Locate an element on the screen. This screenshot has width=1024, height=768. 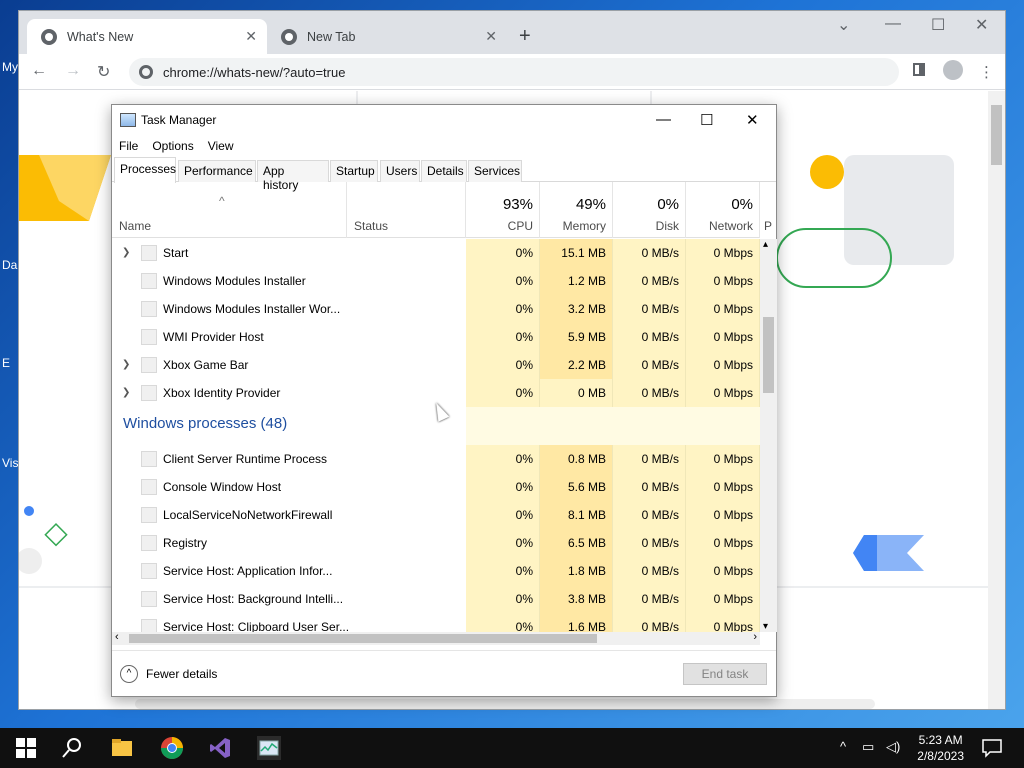
tab-search-icon: ⌄ is located at coordinates (843, 25).